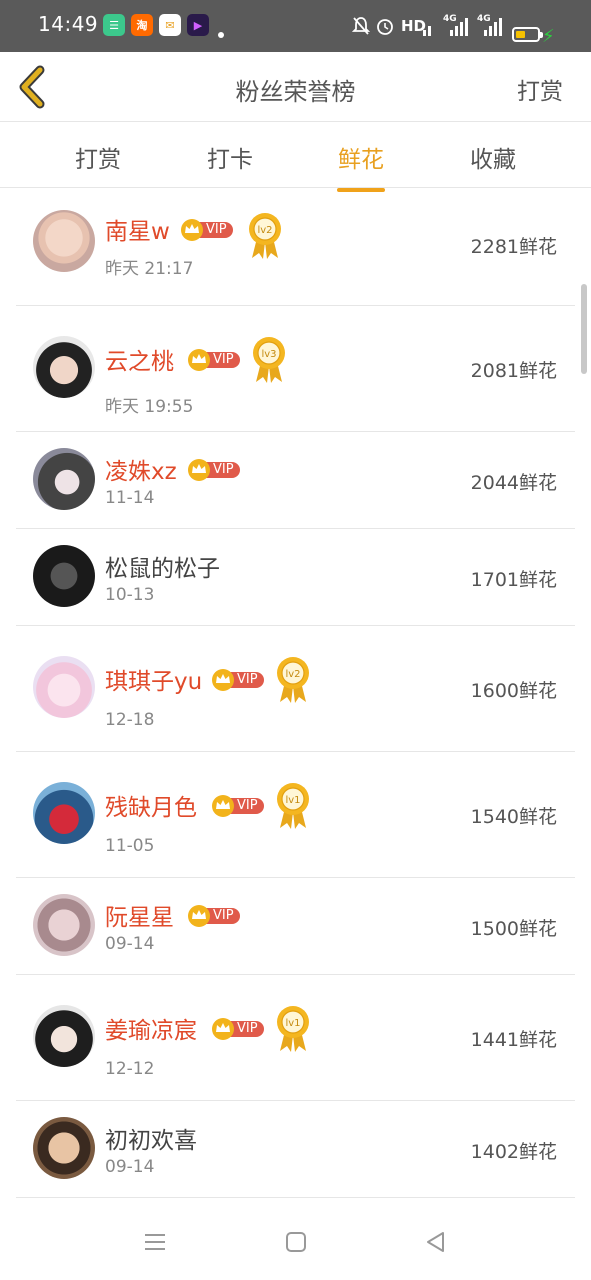 Image resolution: width=591 pixels, height=1280 pixels. I want to click on fan-row: 残缺月色 VIP lv1 11-05 1540鲜花, so click(295, 815).